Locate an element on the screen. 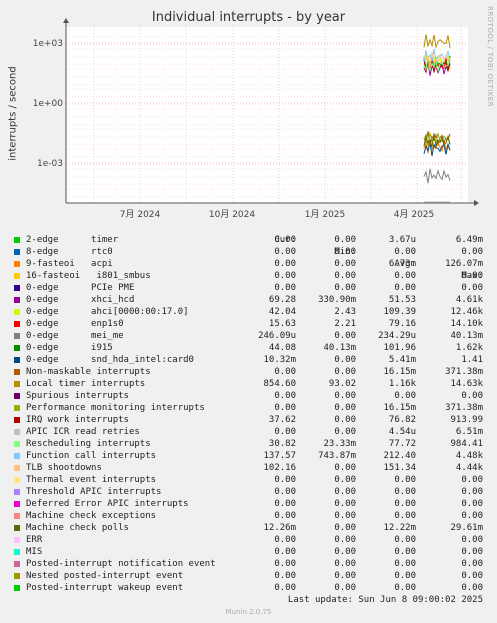 Image resolution: width=497 pixels, height=623 pixels. legend-row: 9-fasteoi acpi 0.00 0.00 6.73m 126.07m is located at coordinates (248, 264).